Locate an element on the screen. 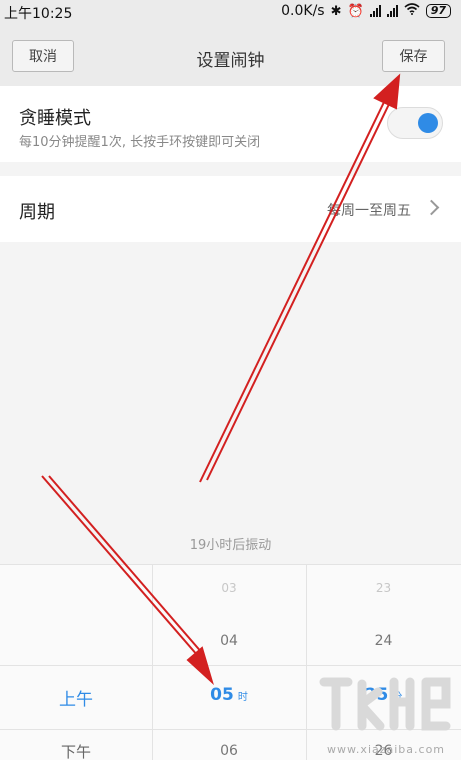  chevron-right-icon is located at coordinates (431, 207).